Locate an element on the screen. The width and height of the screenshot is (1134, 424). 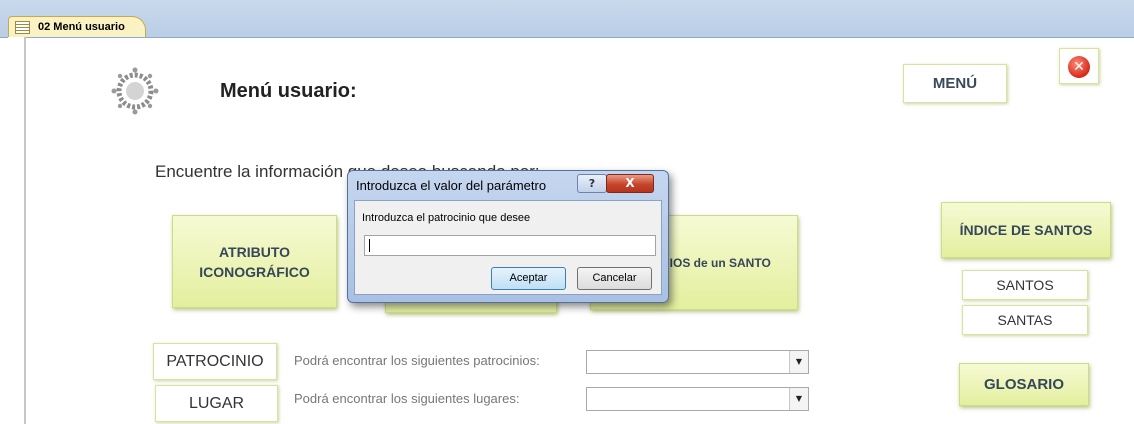
lugar-combobox: ▼ is located at coordinates (697, 399).